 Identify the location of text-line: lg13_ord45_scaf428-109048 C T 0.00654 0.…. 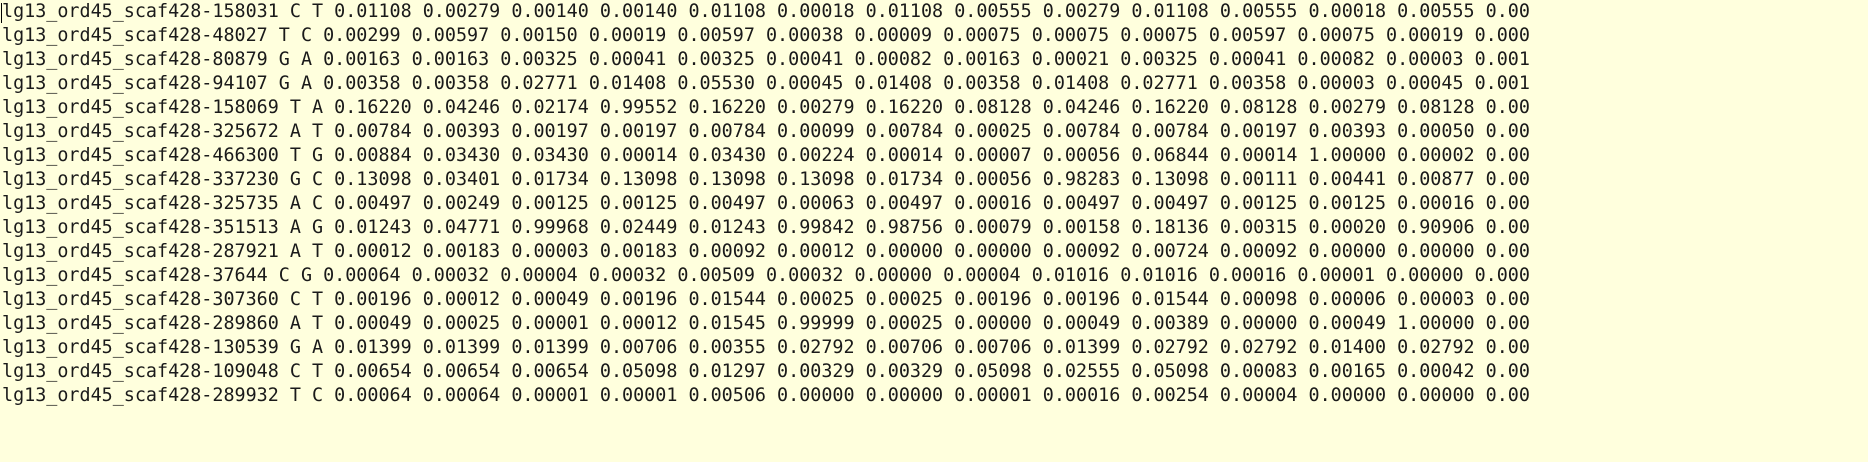
(766, 371).